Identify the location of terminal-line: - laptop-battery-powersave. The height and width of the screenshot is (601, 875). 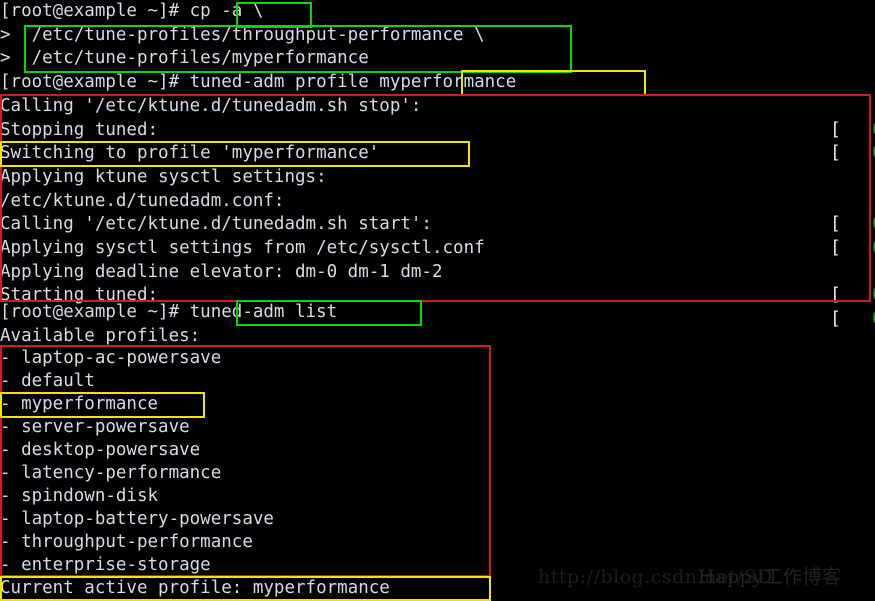
(137, 519).